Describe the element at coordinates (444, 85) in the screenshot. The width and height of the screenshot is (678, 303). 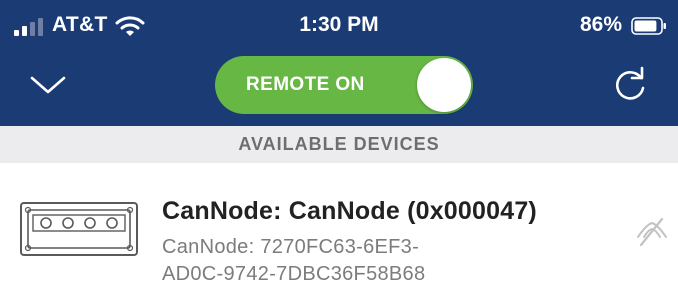
I see `toggle-knob` at that location.